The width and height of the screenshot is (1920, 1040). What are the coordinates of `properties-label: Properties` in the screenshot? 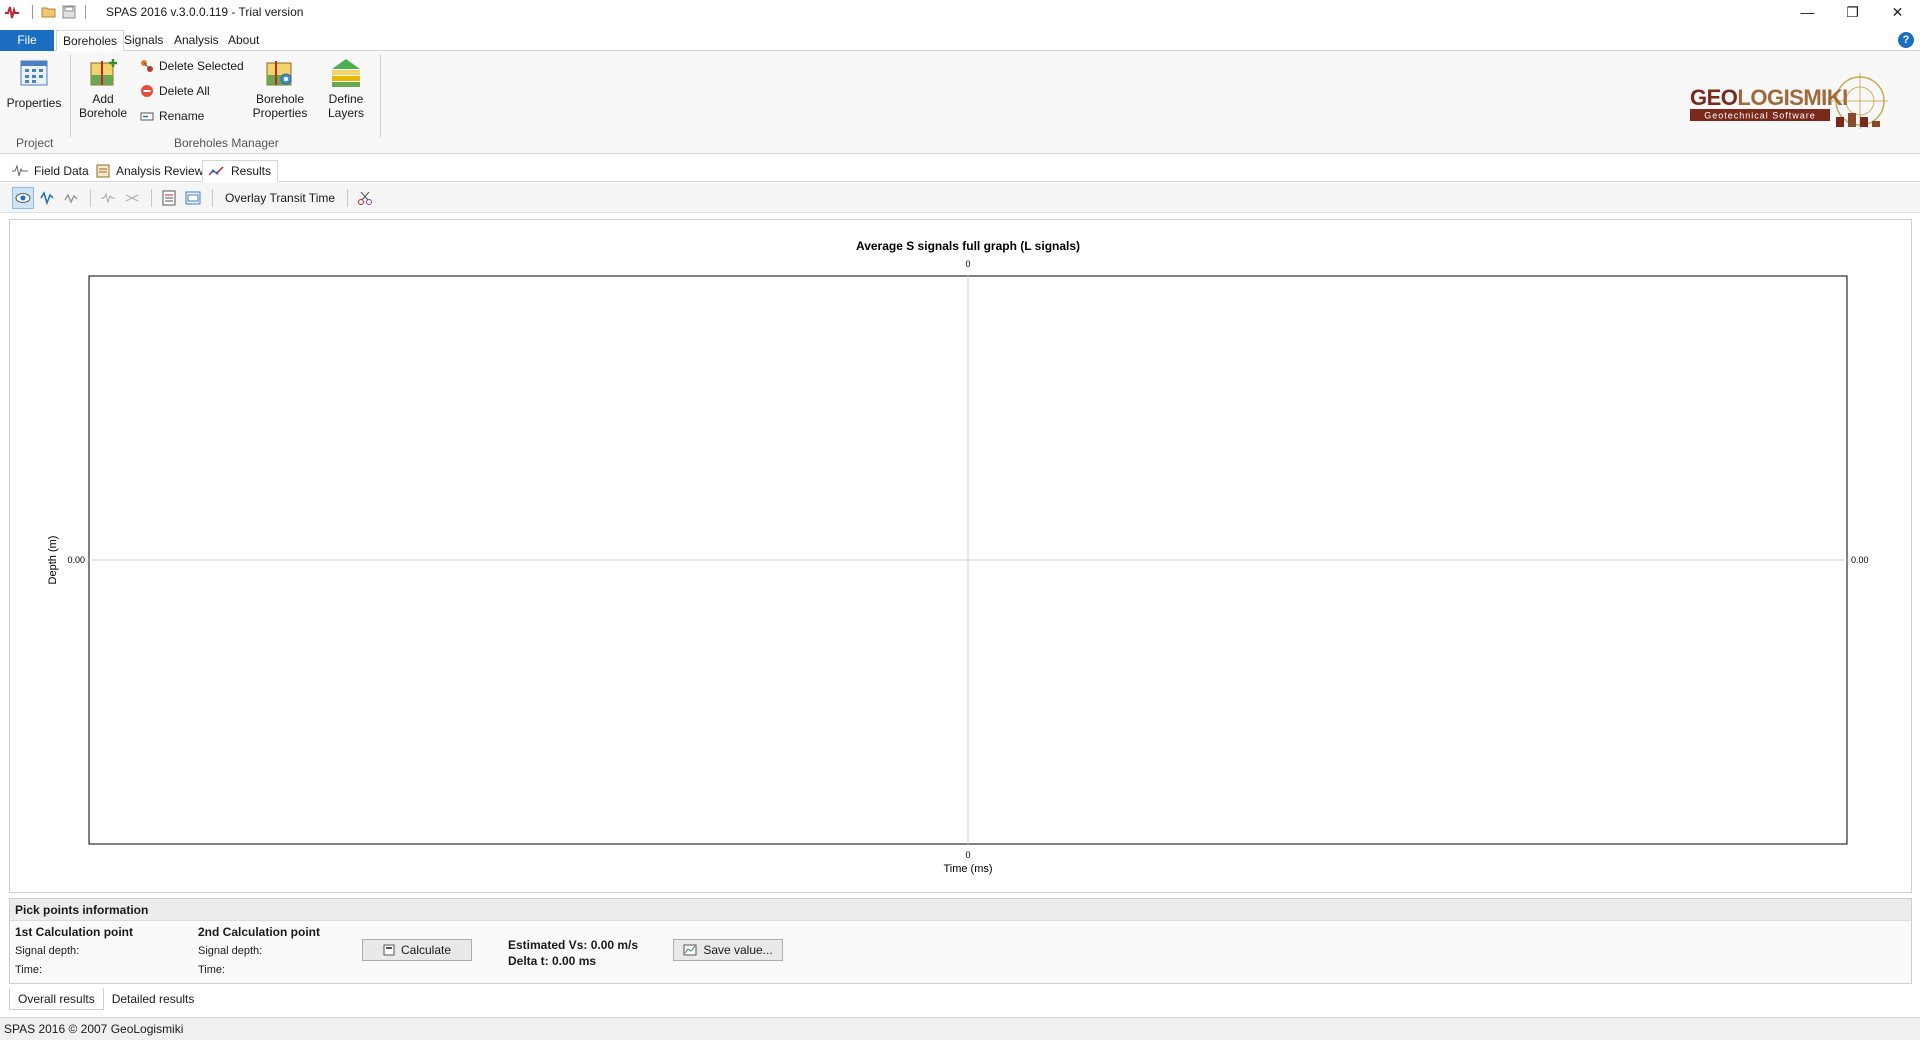 It's located at (34, 103).